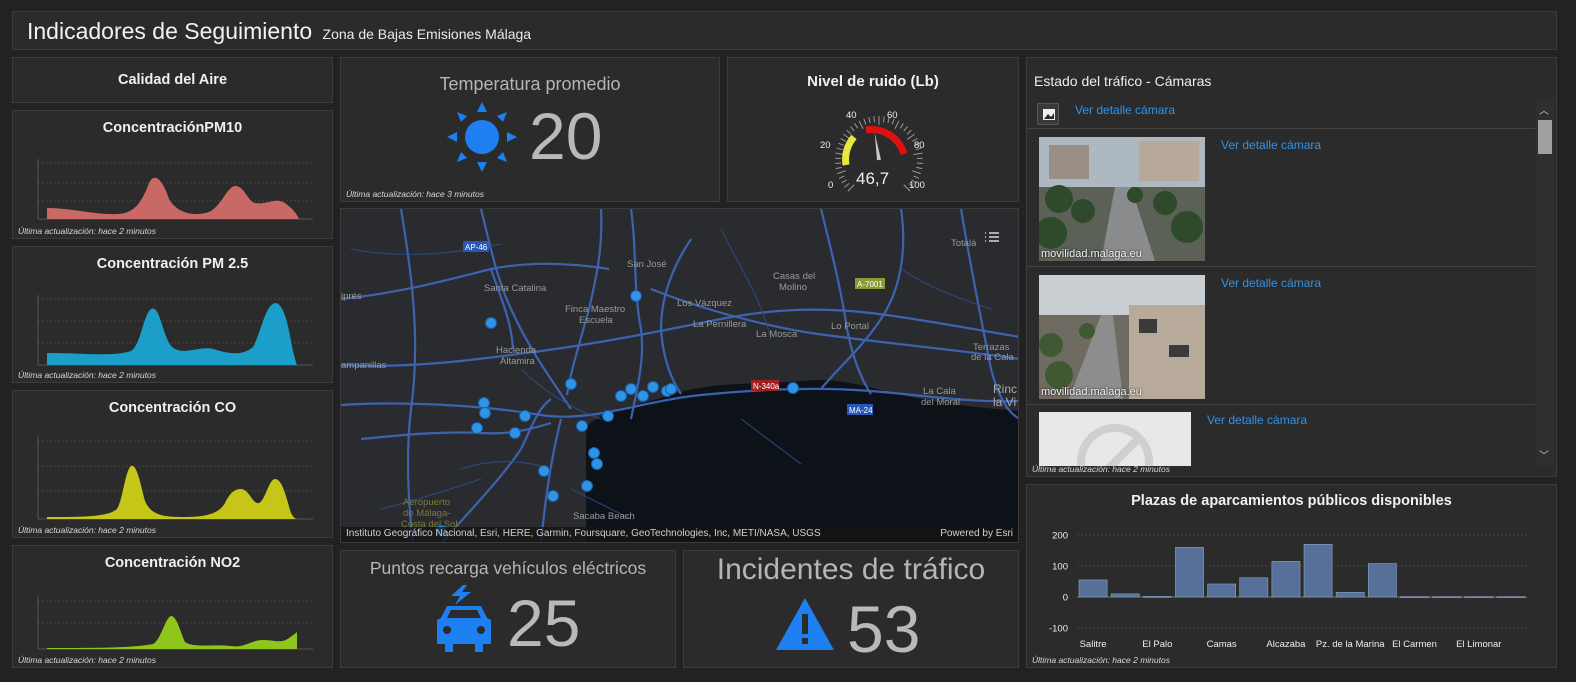 The height and width of the screenshot is (682, 1576). Describe the element at coordinates (172, 492) in the screenshot. I see `co-area` at that location.